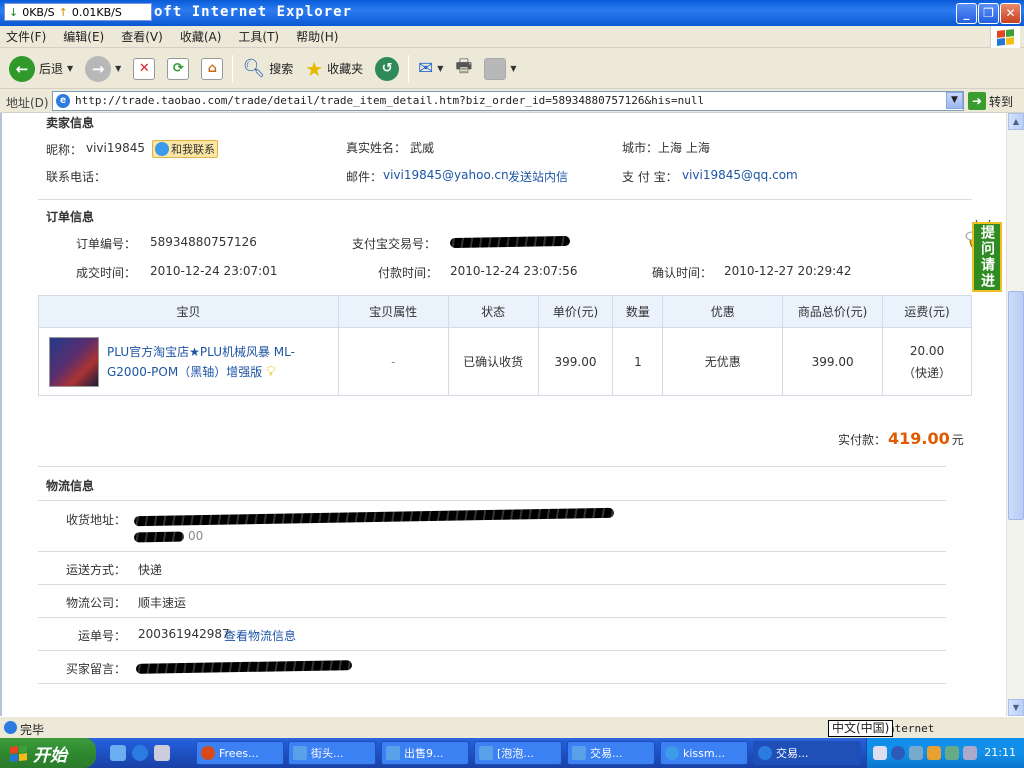 Image resolution: width=1024 pixels, height=768 pixels. What do you see at coordinates (952, 753) in the screenshot?
I see `tray-app-icon` at bounding box center [952, 753].